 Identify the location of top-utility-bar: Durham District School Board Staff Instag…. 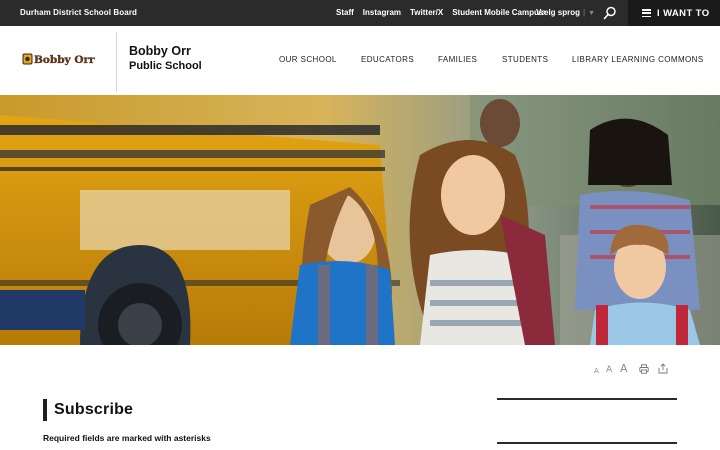
(360, 13).